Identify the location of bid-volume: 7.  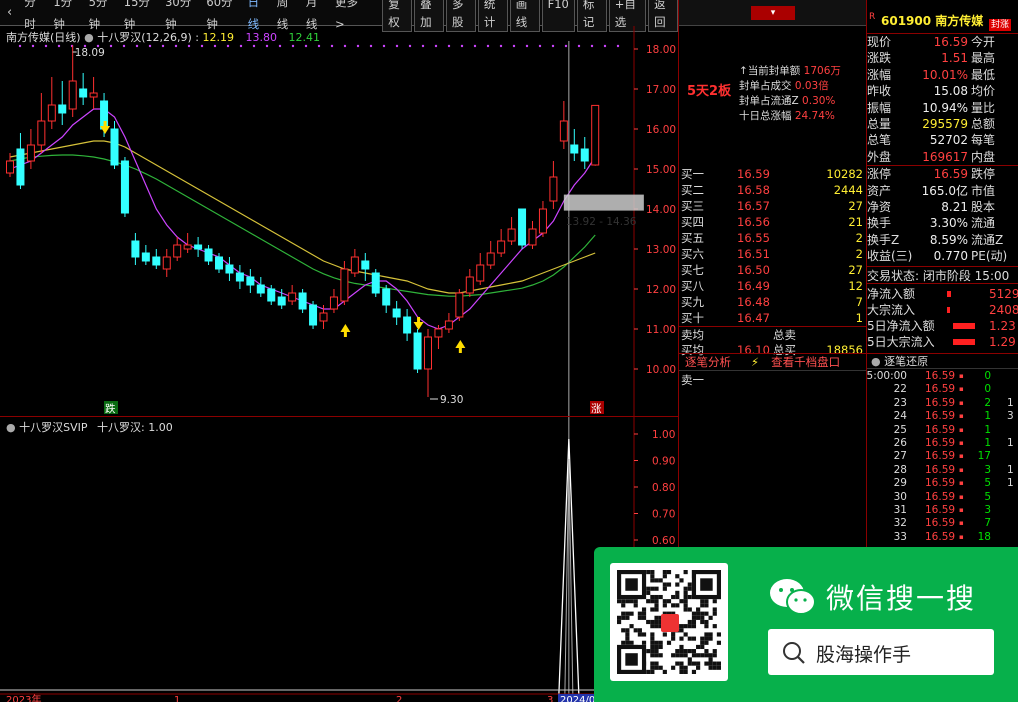
(859, 302).